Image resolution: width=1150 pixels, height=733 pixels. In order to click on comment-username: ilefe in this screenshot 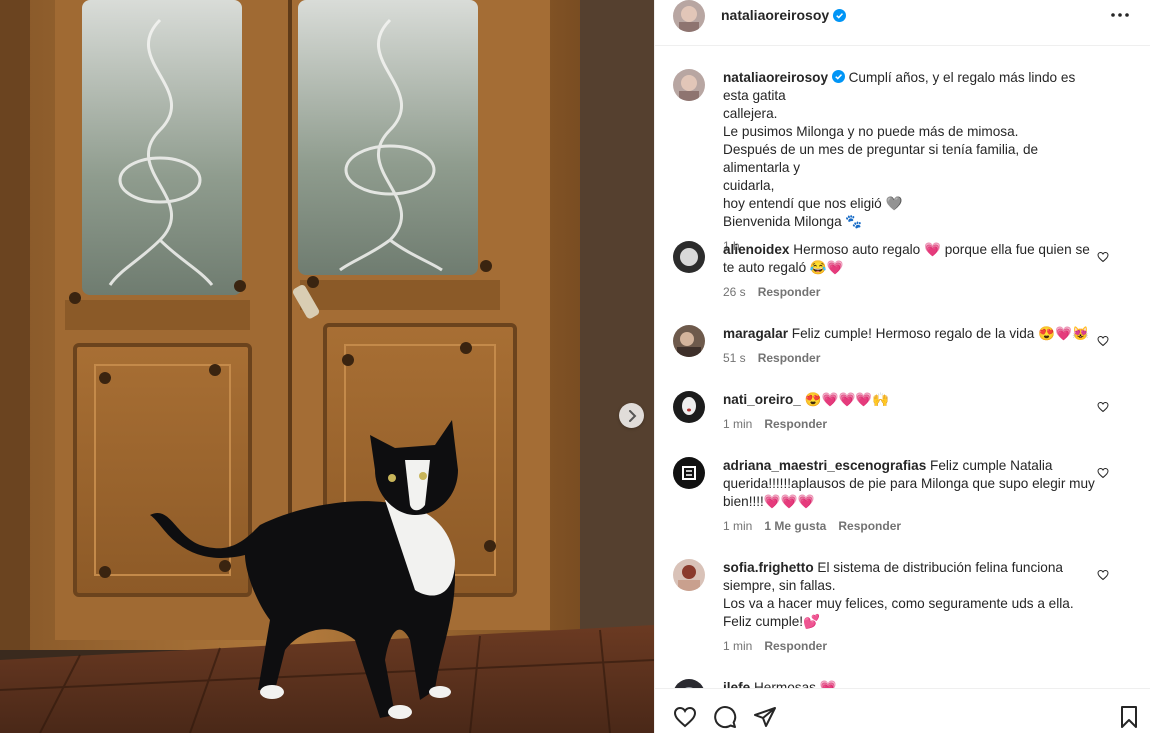, I will do `click(736, 684)`.